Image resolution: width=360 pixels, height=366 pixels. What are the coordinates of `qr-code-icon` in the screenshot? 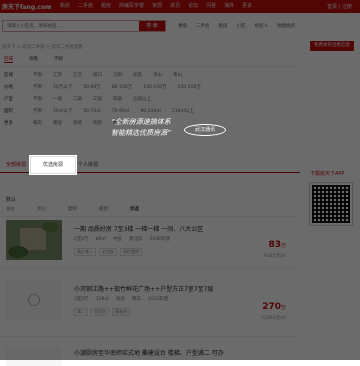 It's located at (331, 204).